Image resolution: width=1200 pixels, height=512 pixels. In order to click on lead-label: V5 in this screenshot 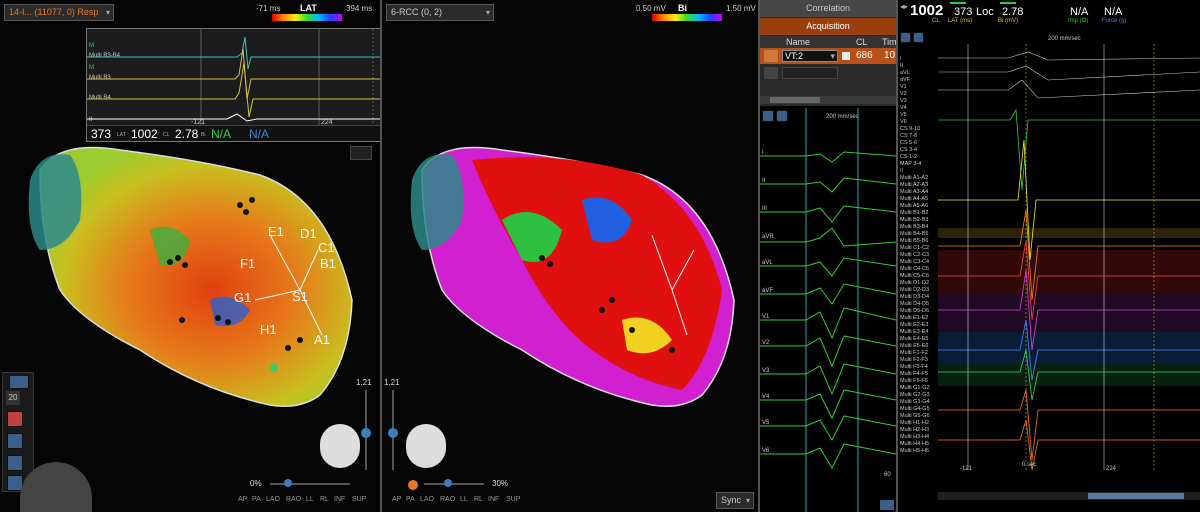, I will do `click(766, 423)`.